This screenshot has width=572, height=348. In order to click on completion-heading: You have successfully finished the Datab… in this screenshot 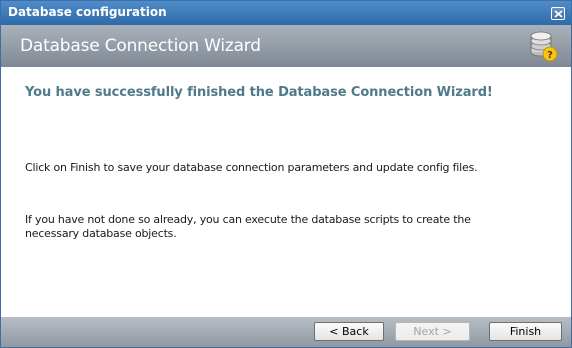, I will do `click(259, 92)`.